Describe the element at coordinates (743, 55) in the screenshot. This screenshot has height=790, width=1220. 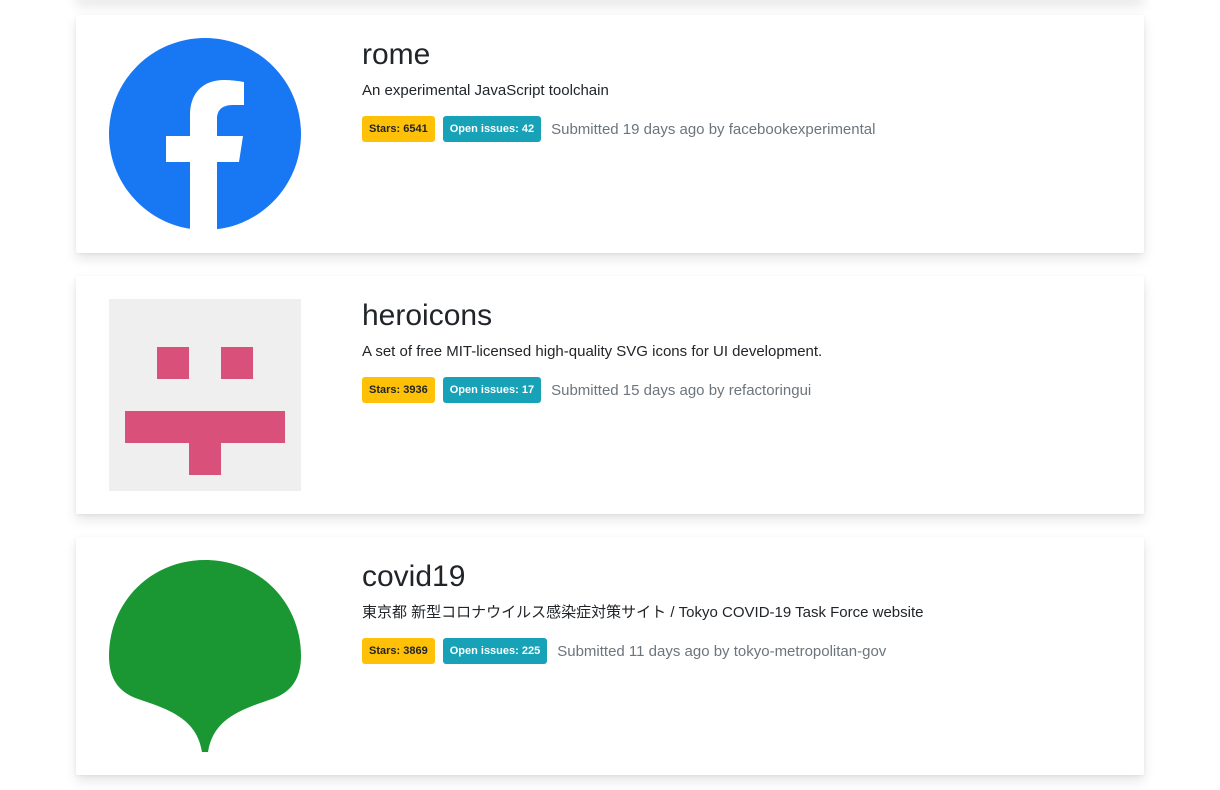
I see `repo-name-link: rome` at that location.